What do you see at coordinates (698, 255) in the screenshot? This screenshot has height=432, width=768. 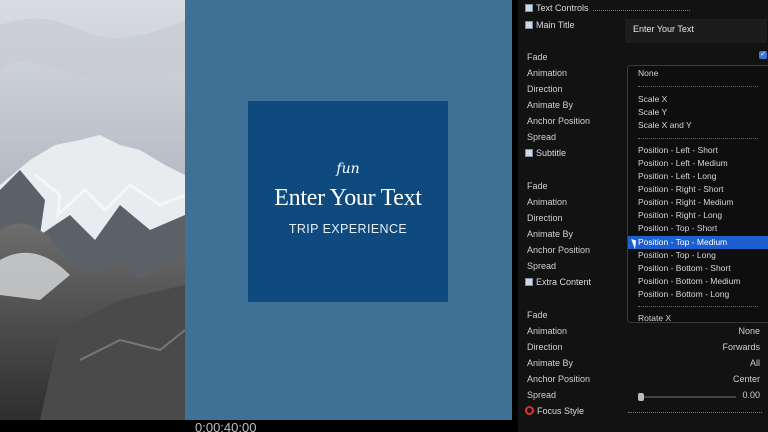 I see `menu-item-pos-top-long: Position - Top - Long` at bounding box center [698, 255].